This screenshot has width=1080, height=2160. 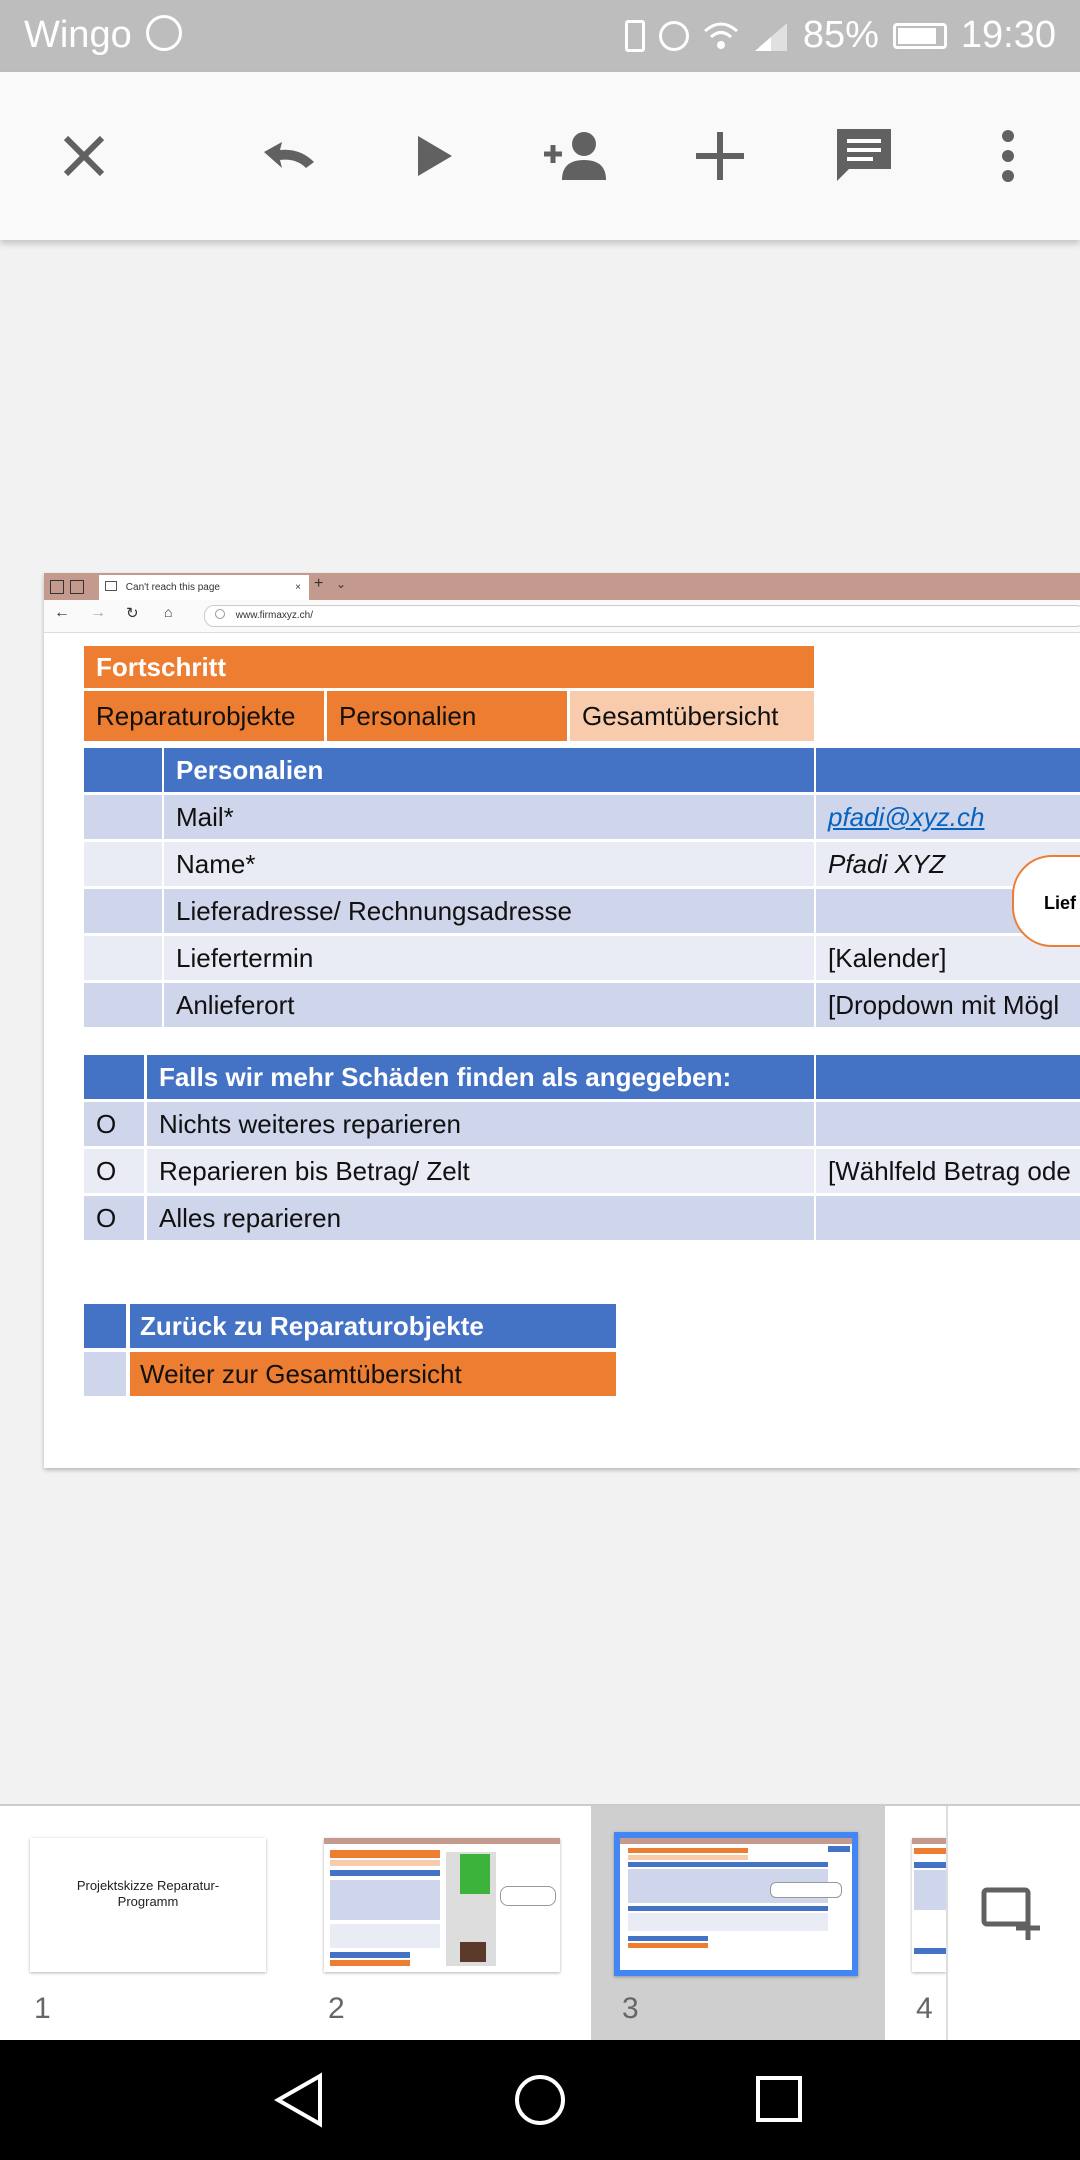 What do you see at coordinates (779, 2099) in the screenshot?
I see `recents-icon` at bounding box center [779, 2099].